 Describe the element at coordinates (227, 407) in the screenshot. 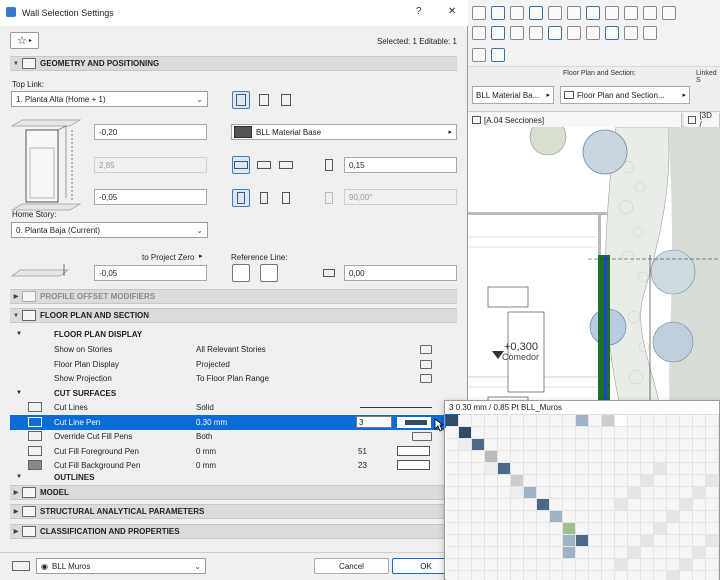

I see `tree-row-cut-lines: Cut Lines Solid` at that location.